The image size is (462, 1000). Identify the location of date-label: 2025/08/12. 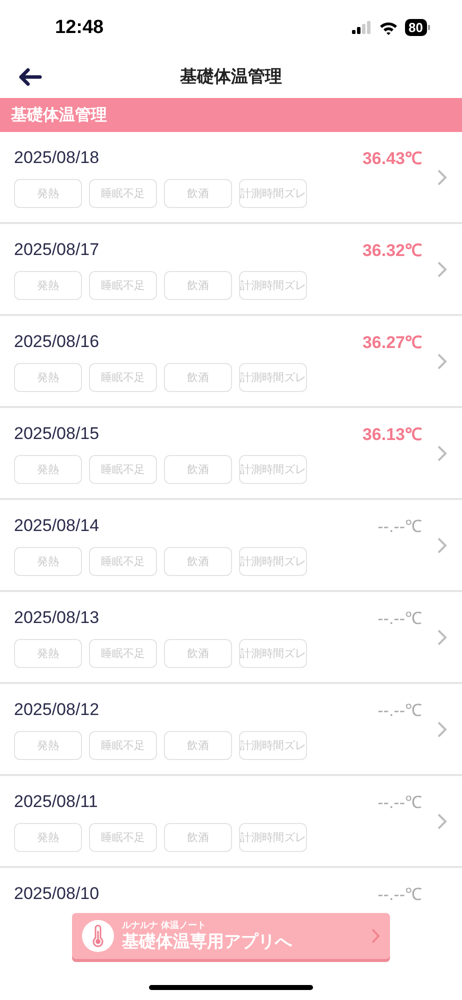
(57, 710).